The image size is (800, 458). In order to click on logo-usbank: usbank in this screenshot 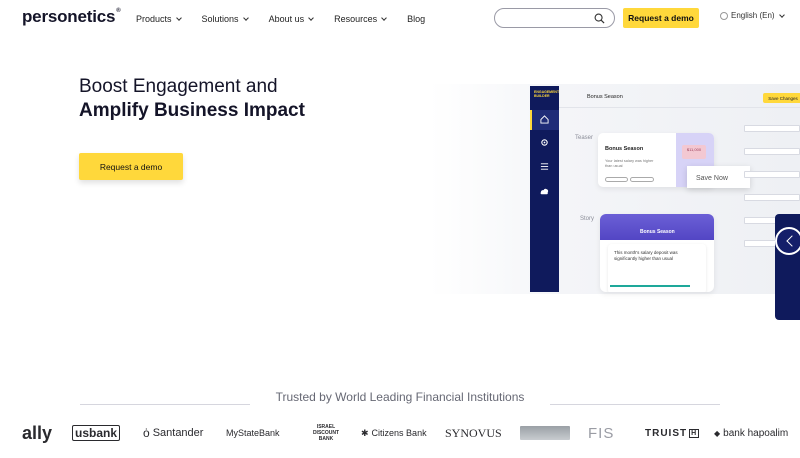, I will do `click(96, 433)`.